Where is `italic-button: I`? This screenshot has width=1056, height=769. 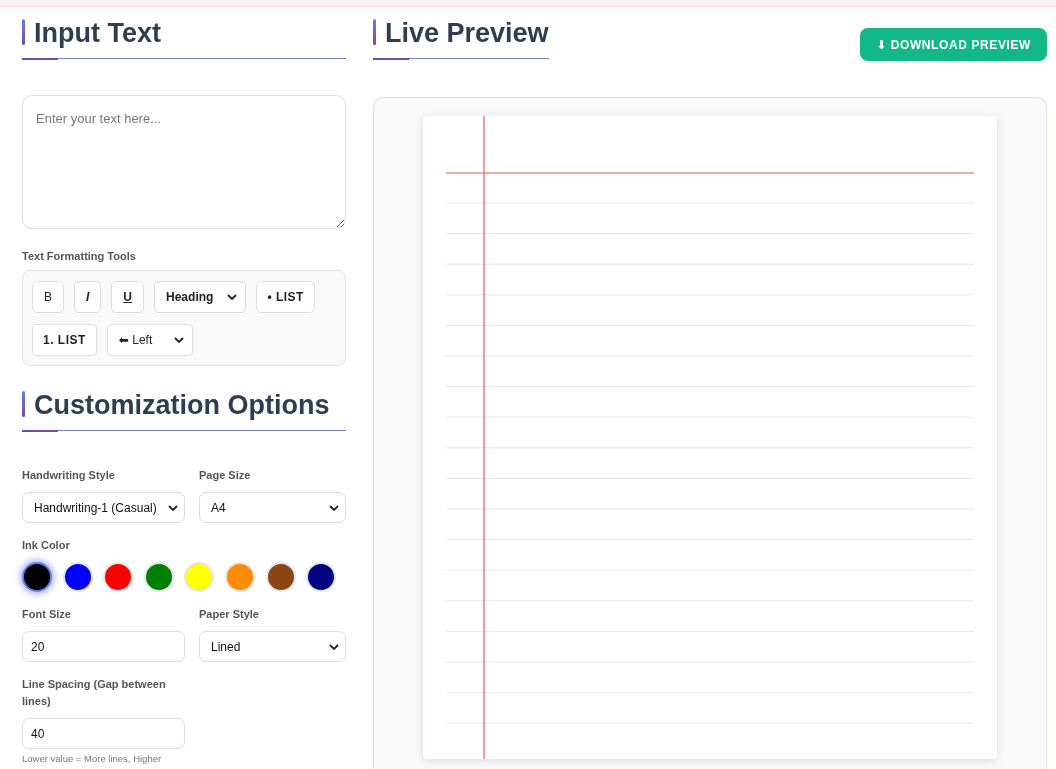
italic-button: I is located at coordinates (88, 297).